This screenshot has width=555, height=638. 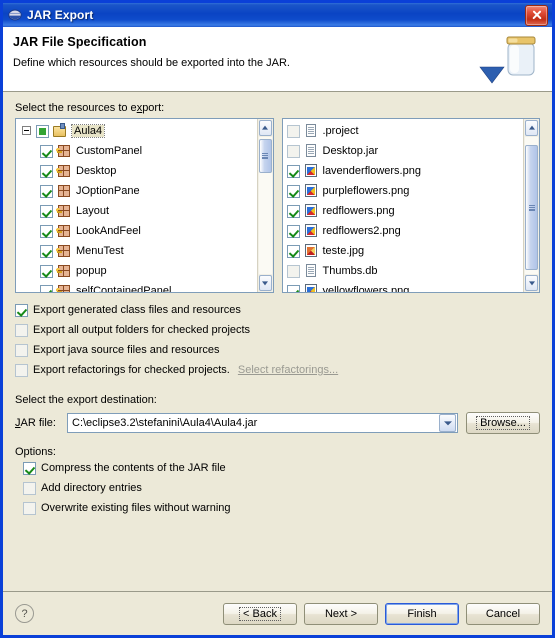 I want to click on tree-row: Layout, so click(x=136, y=211).